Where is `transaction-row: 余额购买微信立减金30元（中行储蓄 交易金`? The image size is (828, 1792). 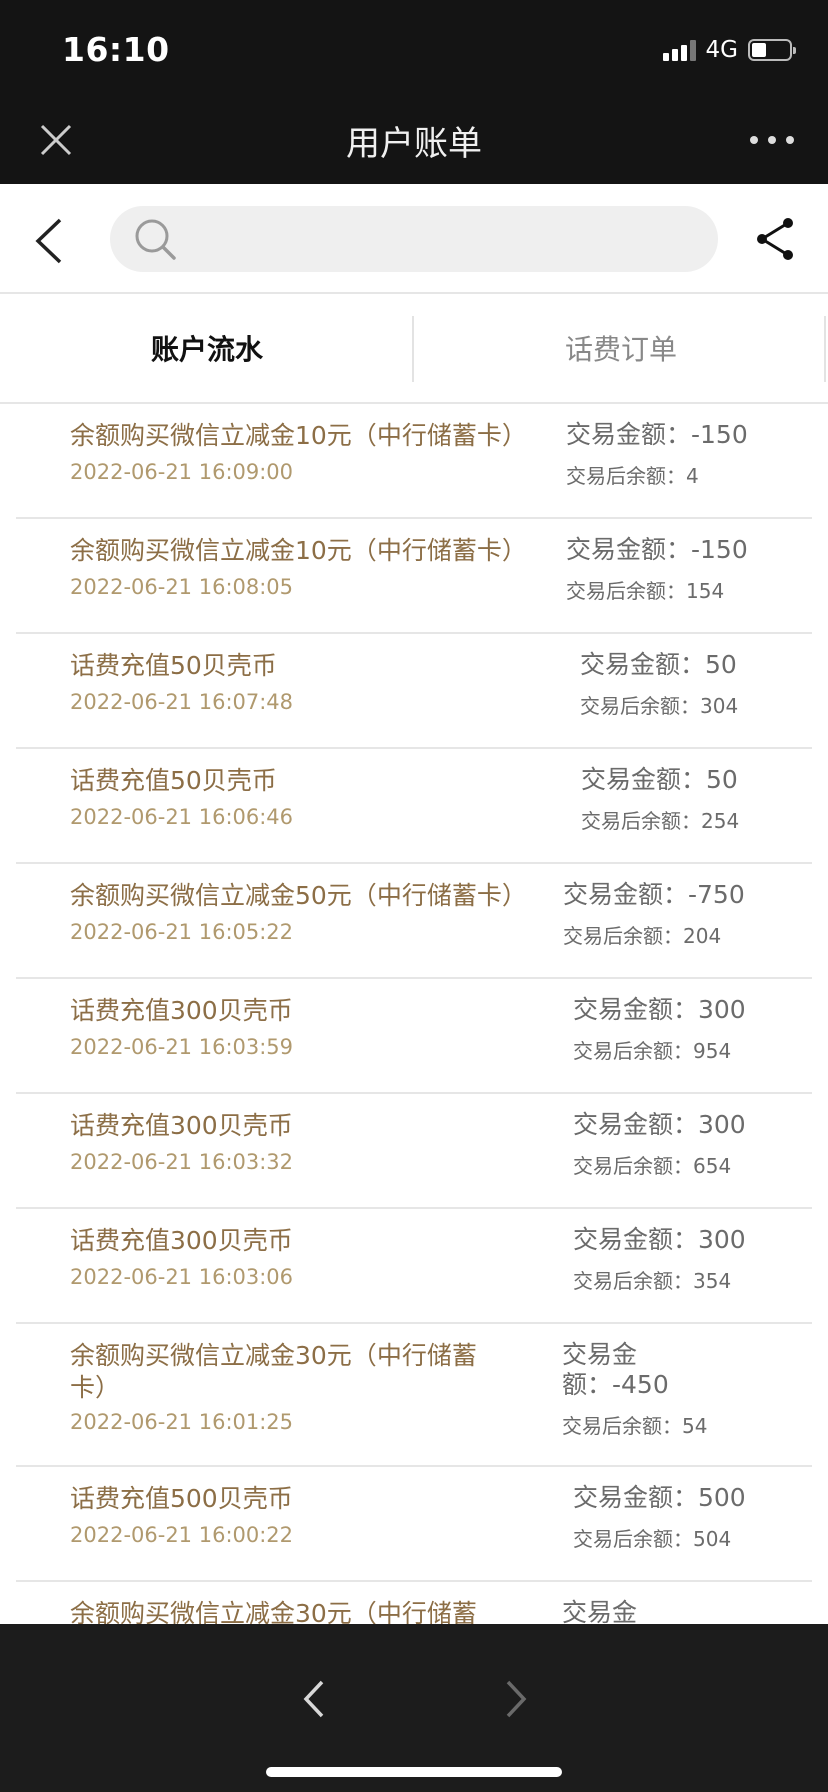 transaction-row: 余额购买微信立减金30元（中行储蓄 交易金 is located at coordinates (414, 1603).